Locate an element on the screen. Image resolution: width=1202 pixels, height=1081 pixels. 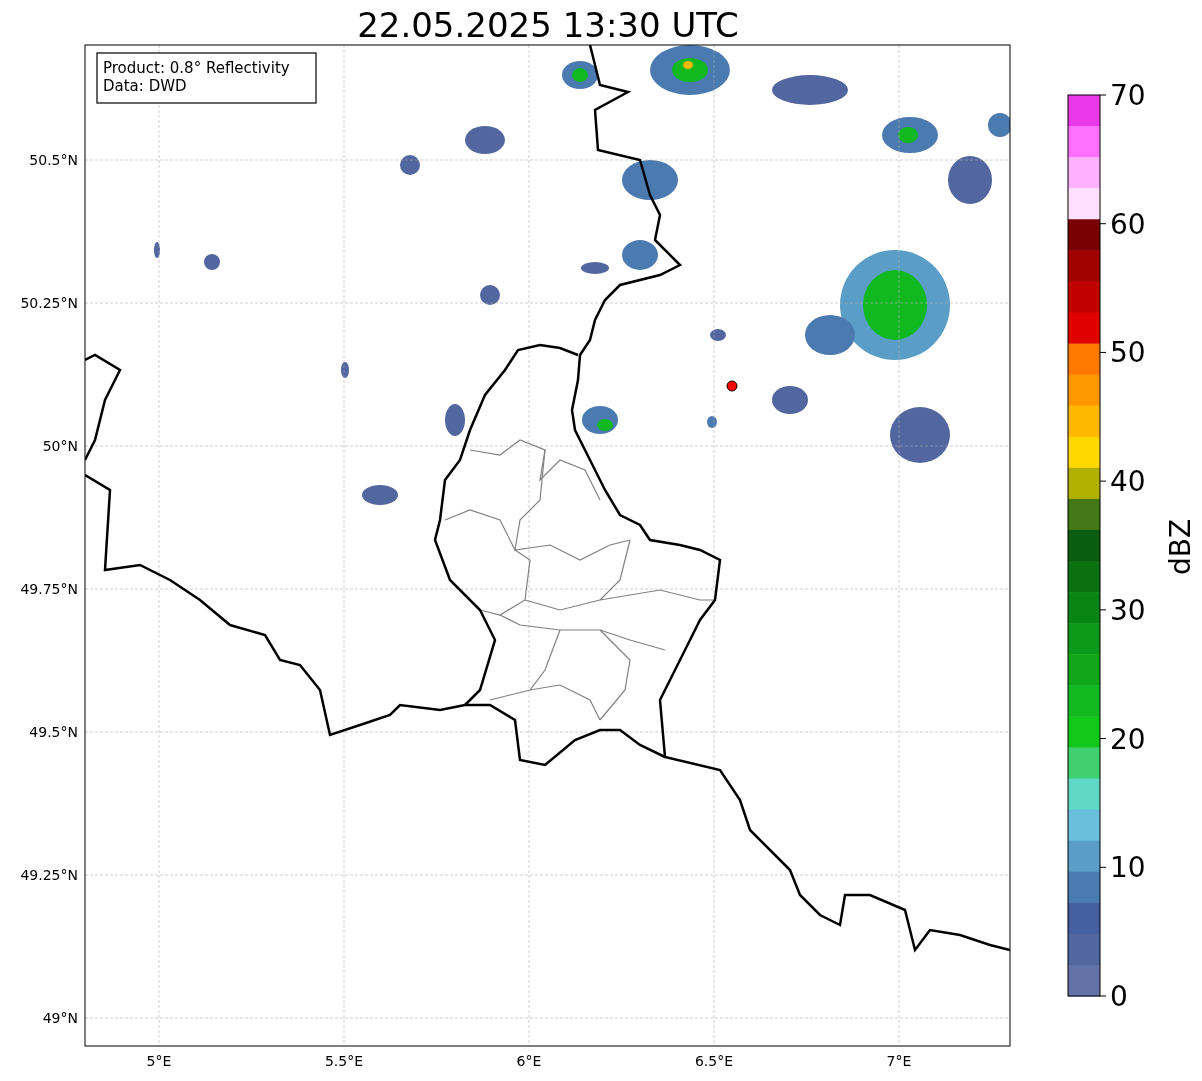
colorbar-tick-label: 50 is located at coordinates (1128, 353).